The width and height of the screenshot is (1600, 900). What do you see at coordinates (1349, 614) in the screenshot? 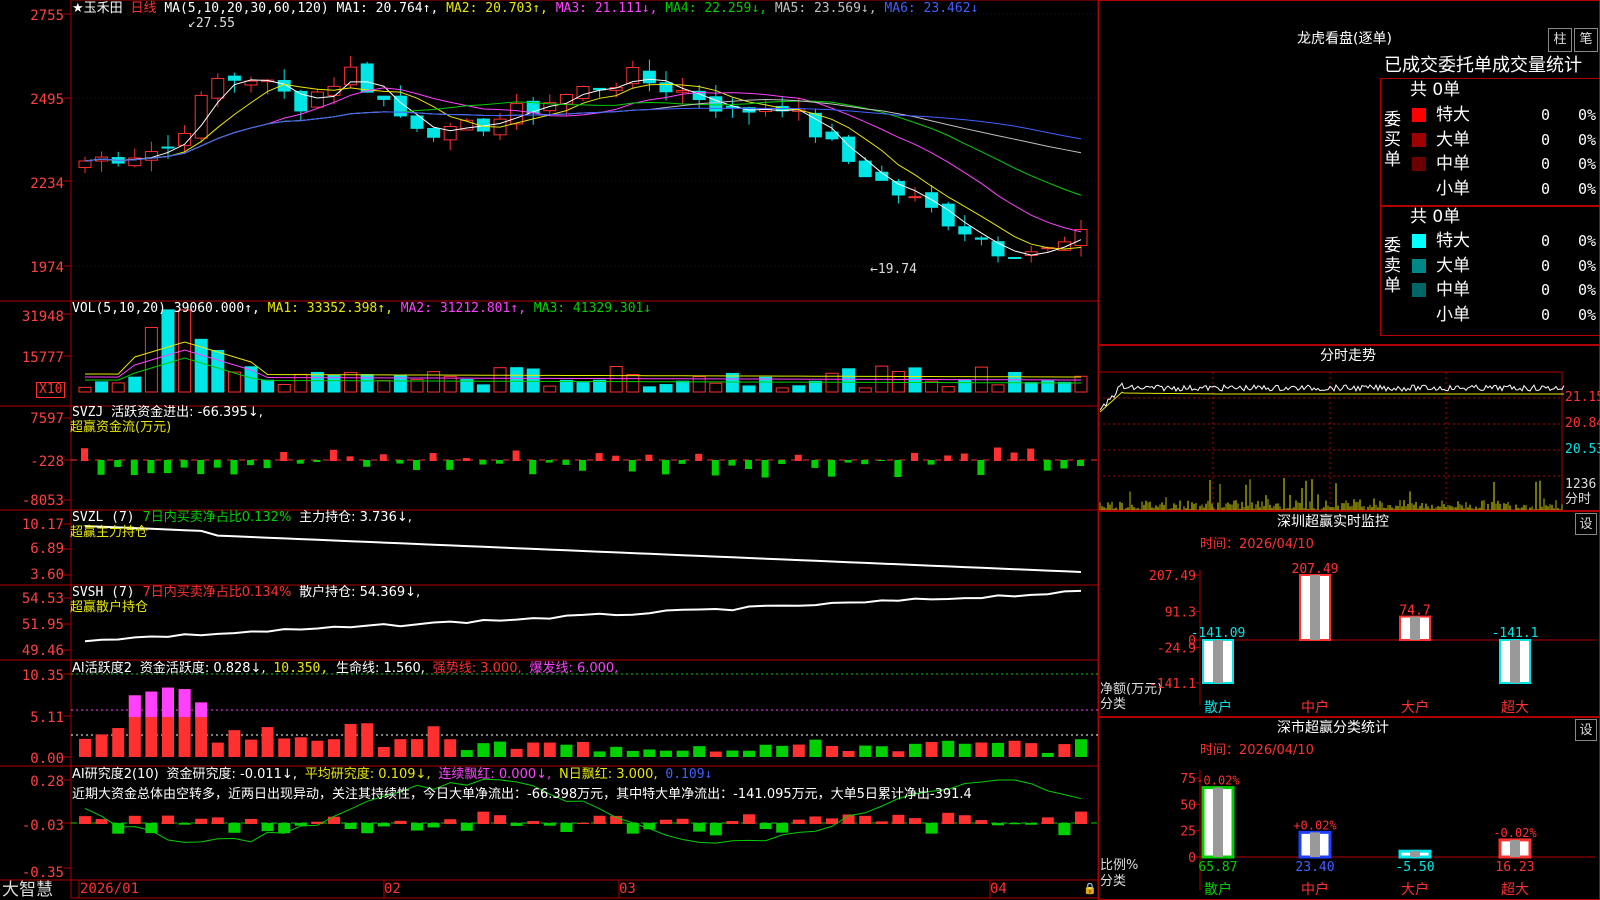
I see `sz-panel` at bounding box center [1349, 614].